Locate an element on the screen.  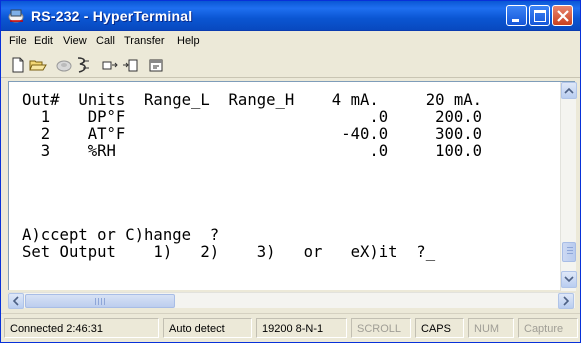
menu-help: Help is located at coordinates (188, 41).